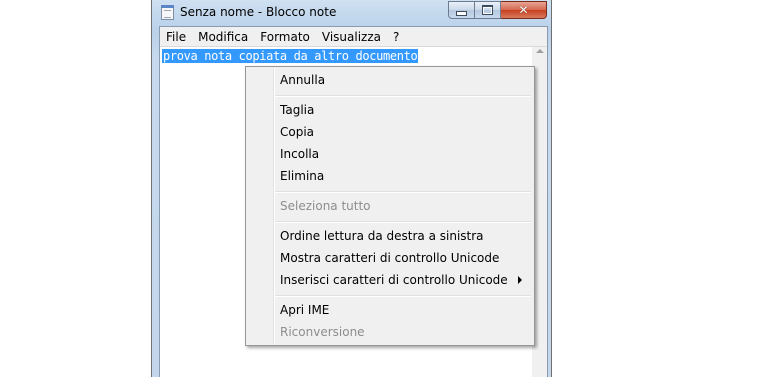 Image resolution: width=772 pixels, height=377 pixels. I want to click on maximize-icon, so click(487, 10).